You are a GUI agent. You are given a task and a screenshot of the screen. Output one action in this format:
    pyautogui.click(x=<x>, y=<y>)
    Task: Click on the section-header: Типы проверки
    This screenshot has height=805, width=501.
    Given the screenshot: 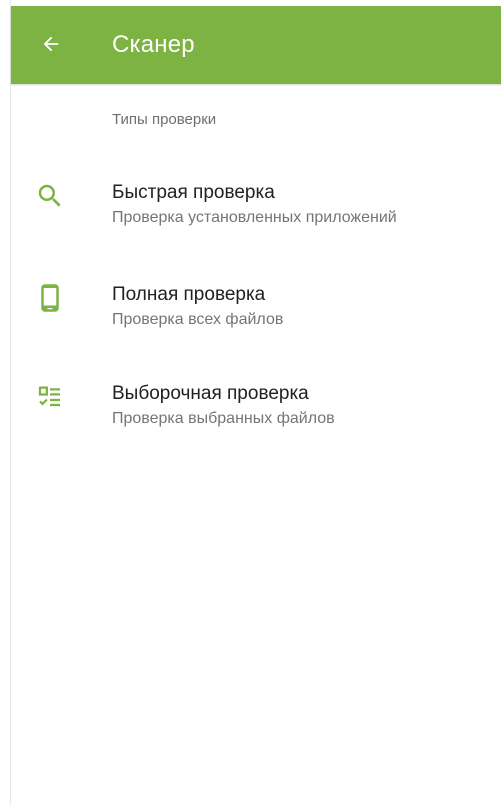 What is the action you would take?
    pyautogui.click(x=164, y=119)
    